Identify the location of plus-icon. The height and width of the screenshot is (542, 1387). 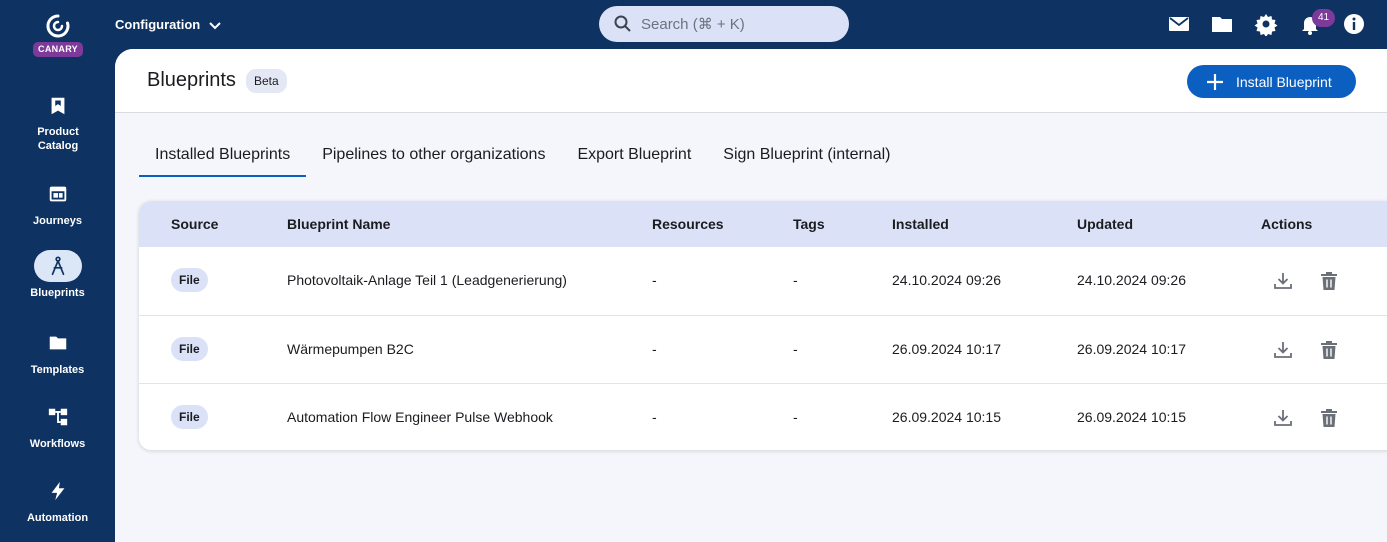
(1215, 81).